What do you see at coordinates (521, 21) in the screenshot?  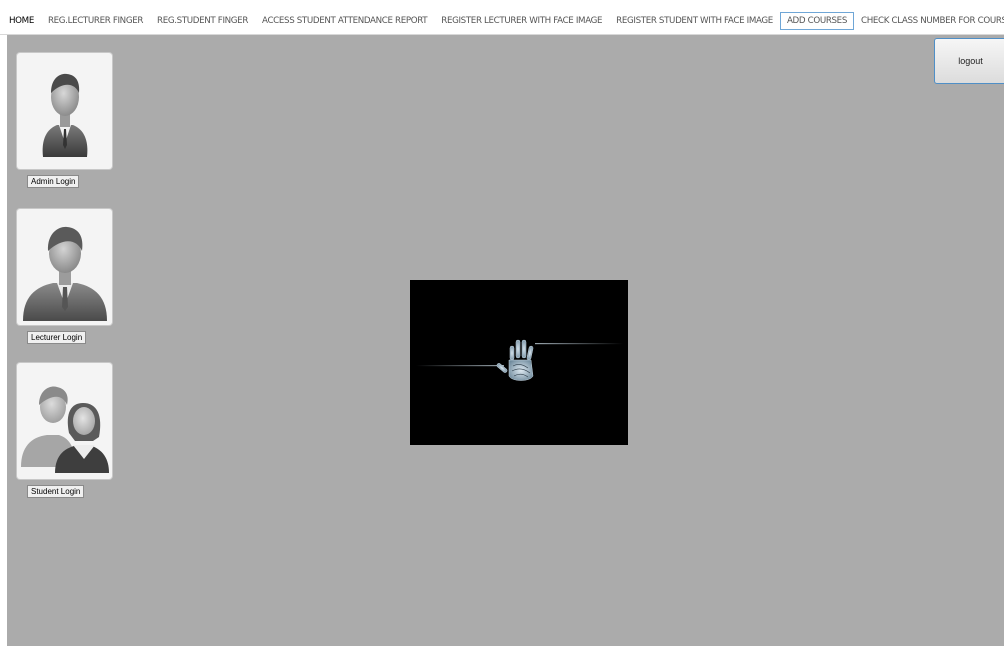 I see `menu-register-lecturer-face: REGISTER LECTURER WITH FACE IMAGE` at bounding box center [521, 21].